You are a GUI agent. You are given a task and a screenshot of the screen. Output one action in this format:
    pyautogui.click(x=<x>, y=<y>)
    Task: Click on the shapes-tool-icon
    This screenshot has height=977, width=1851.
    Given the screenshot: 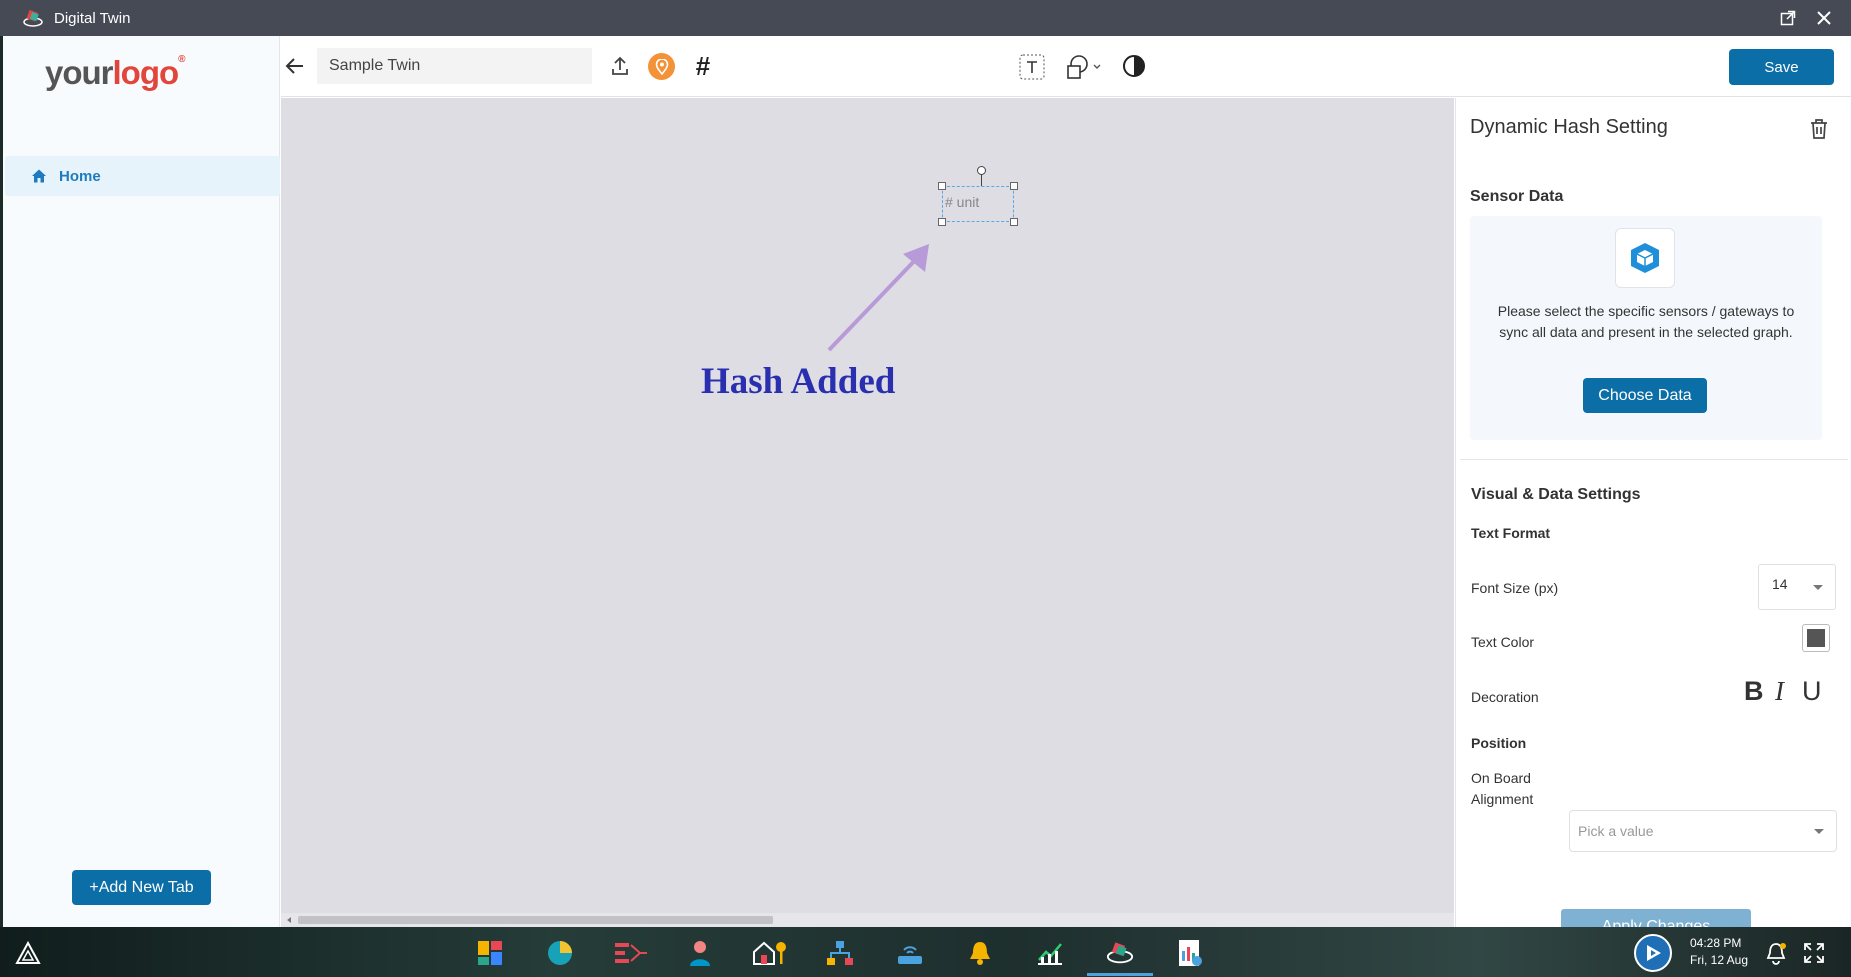 What is the action you would take?
    pyautogui.click(x=1084, y=67)
    